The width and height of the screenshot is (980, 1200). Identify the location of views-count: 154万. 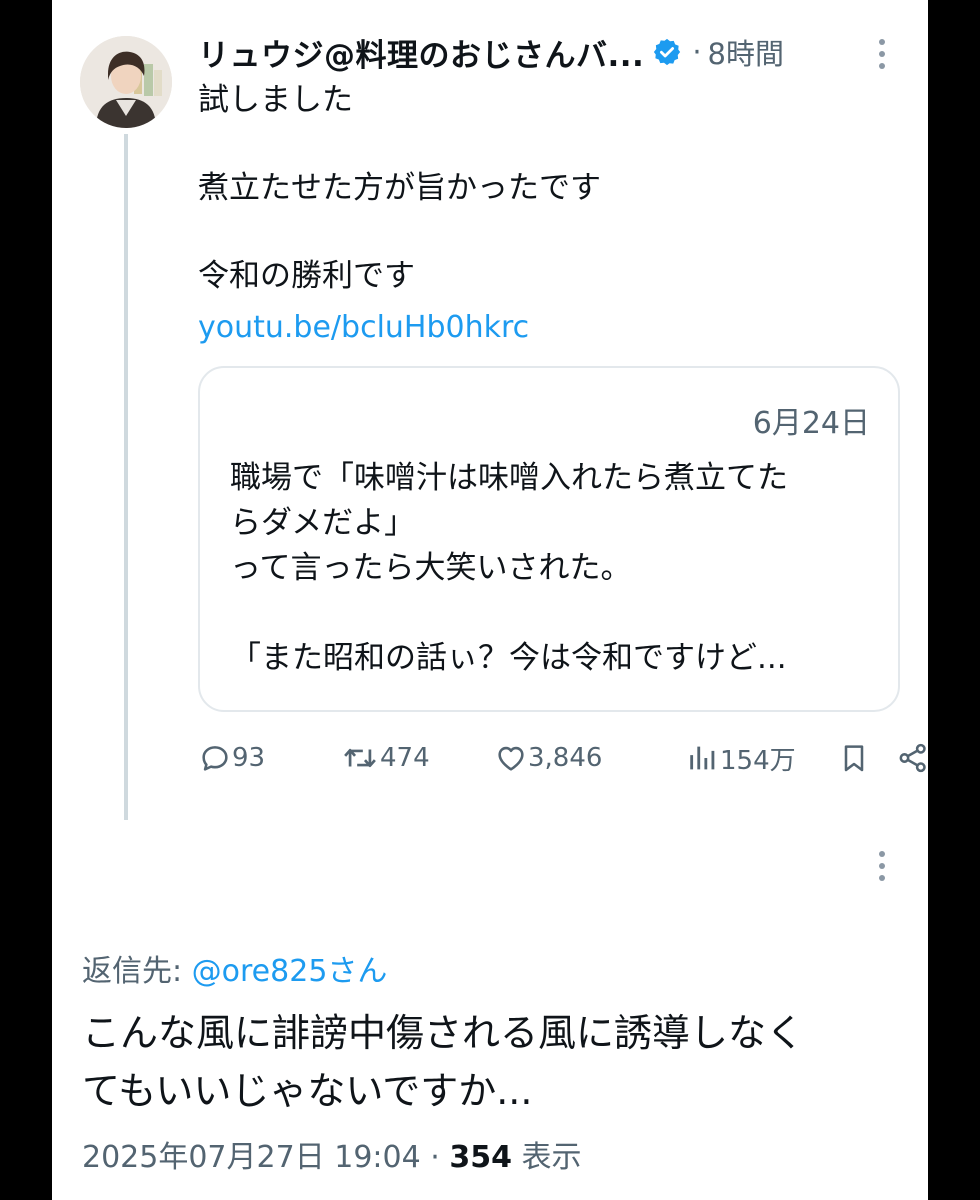
(758, 760).